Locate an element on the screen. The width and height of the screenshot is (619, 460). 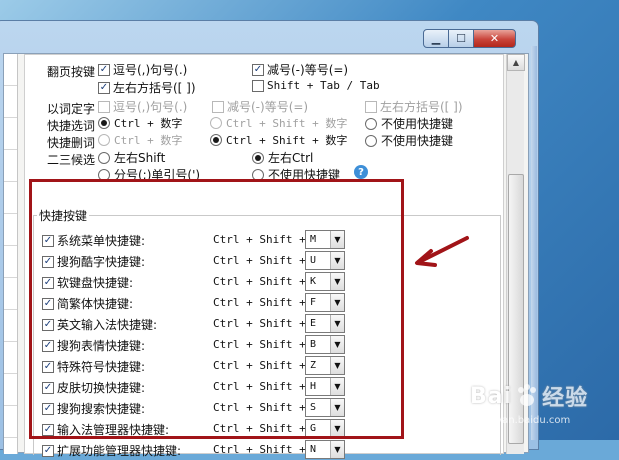
help-button: ? is located at coordinates (361, 172).